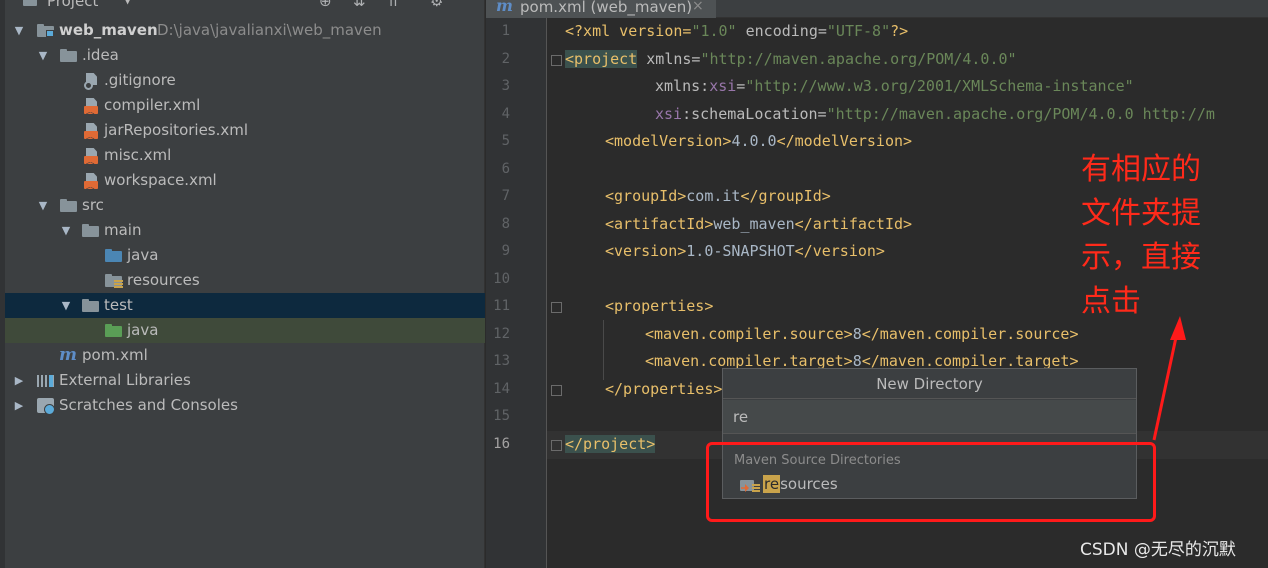 This screenshot has width=1268, height=568. I want to click on tree-item-main: ▼ main, so click(245, 230).